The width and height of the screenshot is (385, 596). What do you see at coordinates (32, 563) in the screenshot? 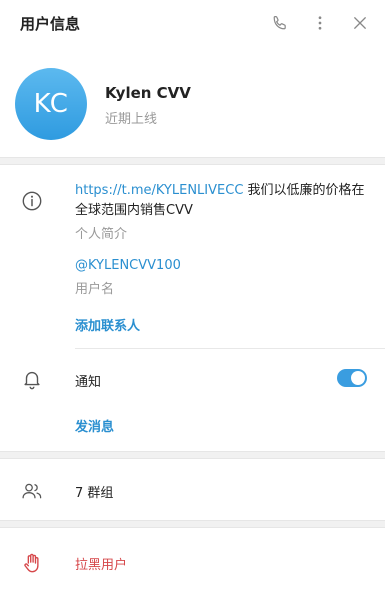
I see `hand-stop-icon` at bounding box center [32, 563].